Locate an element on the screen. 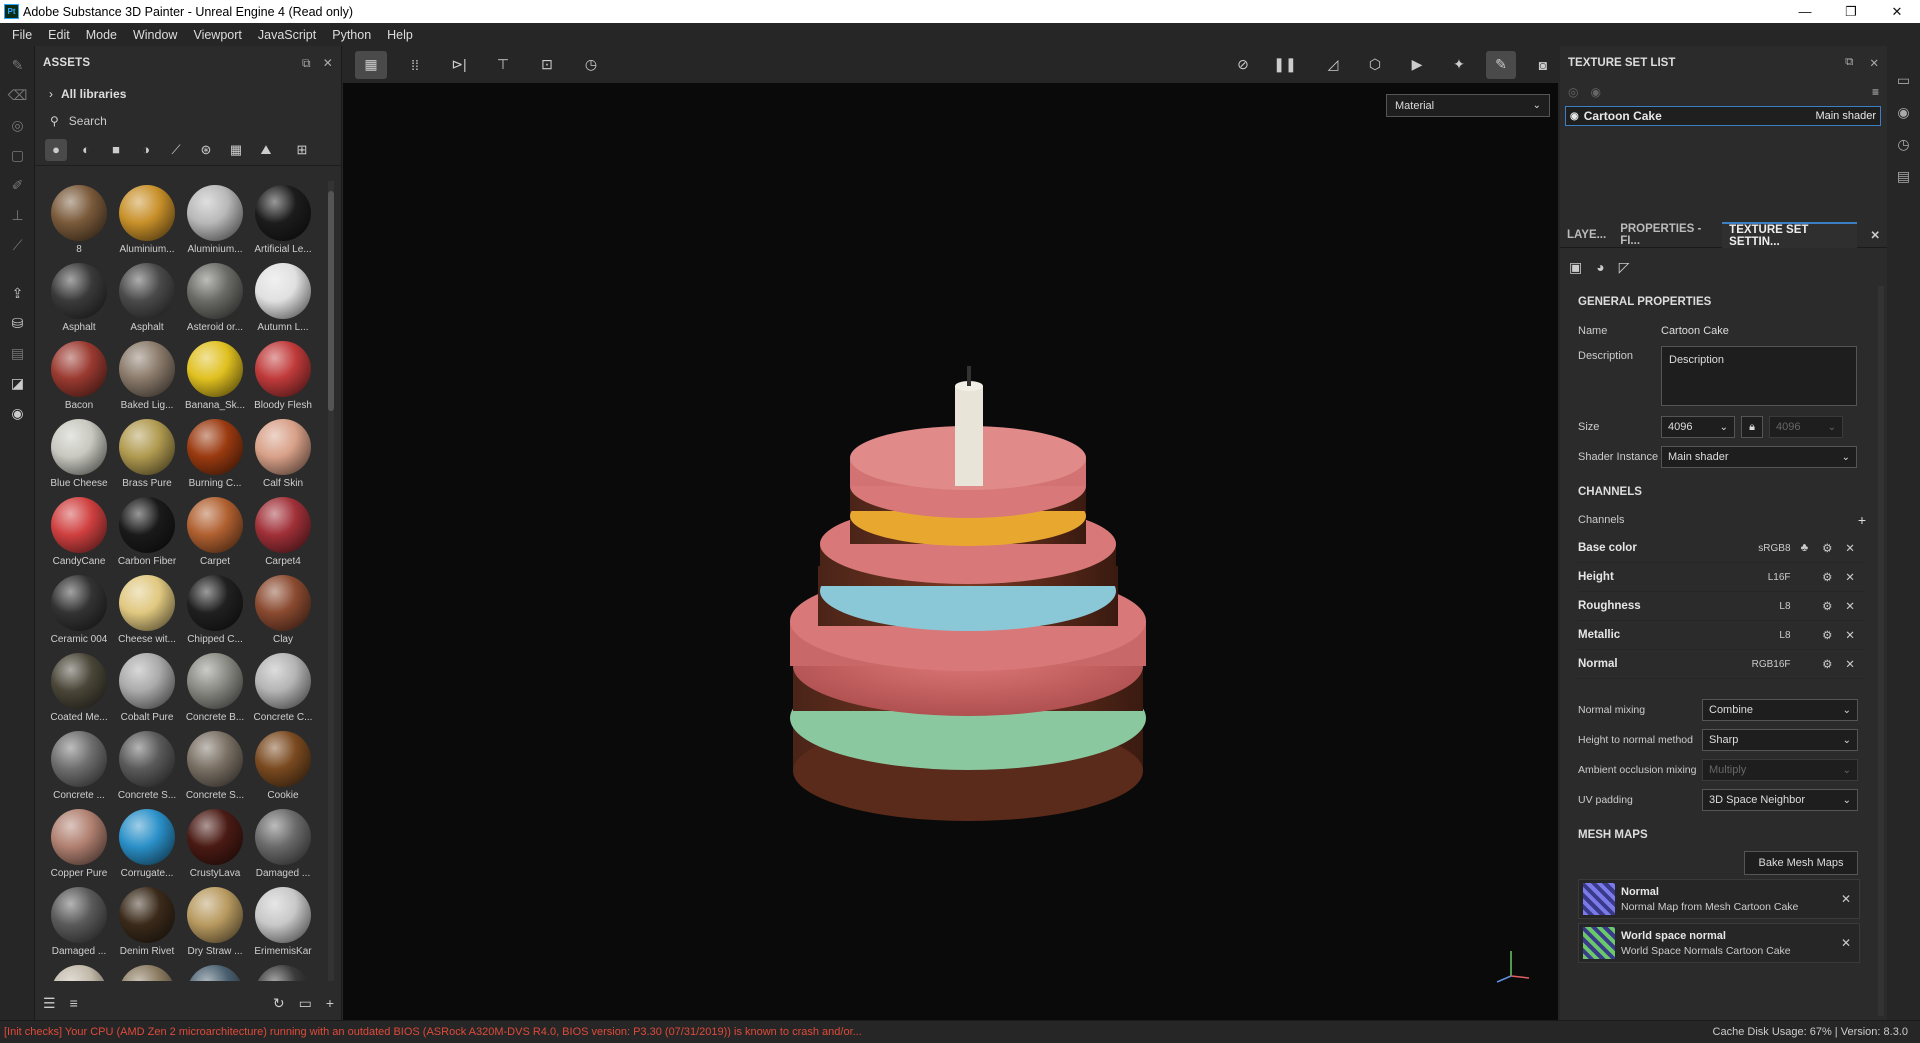 The height and width of the screenshot is (1043, 1920). menu-file: File is located at coordinates (22, 35).